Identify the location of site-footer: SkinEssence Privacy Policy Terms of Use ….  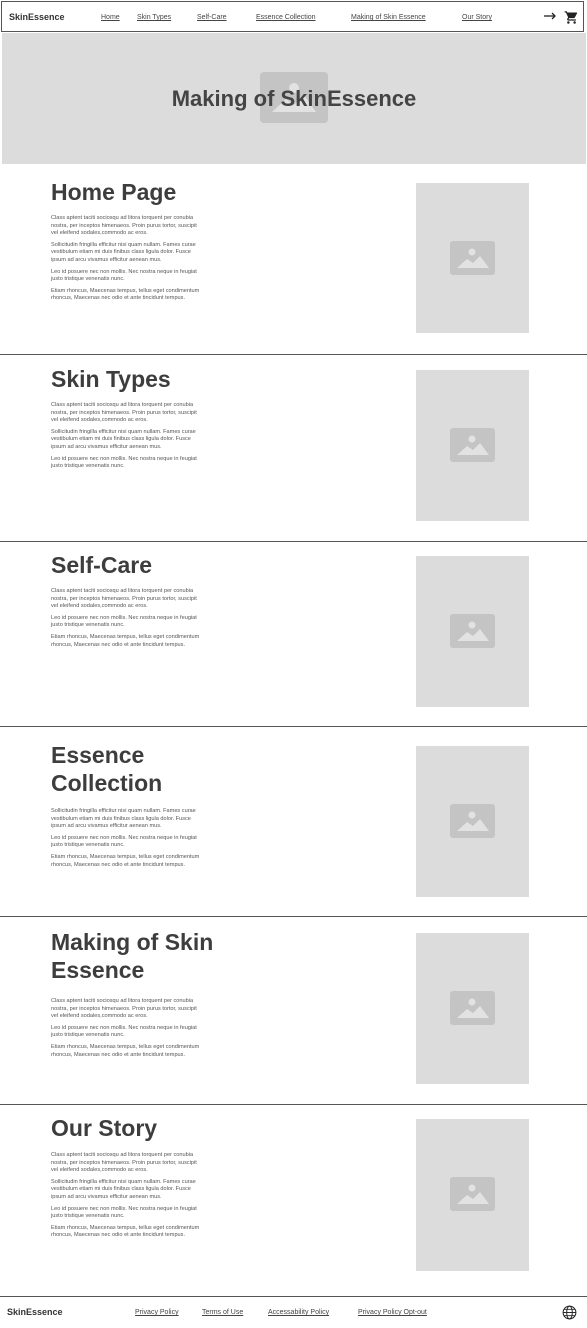
(293, 1312).